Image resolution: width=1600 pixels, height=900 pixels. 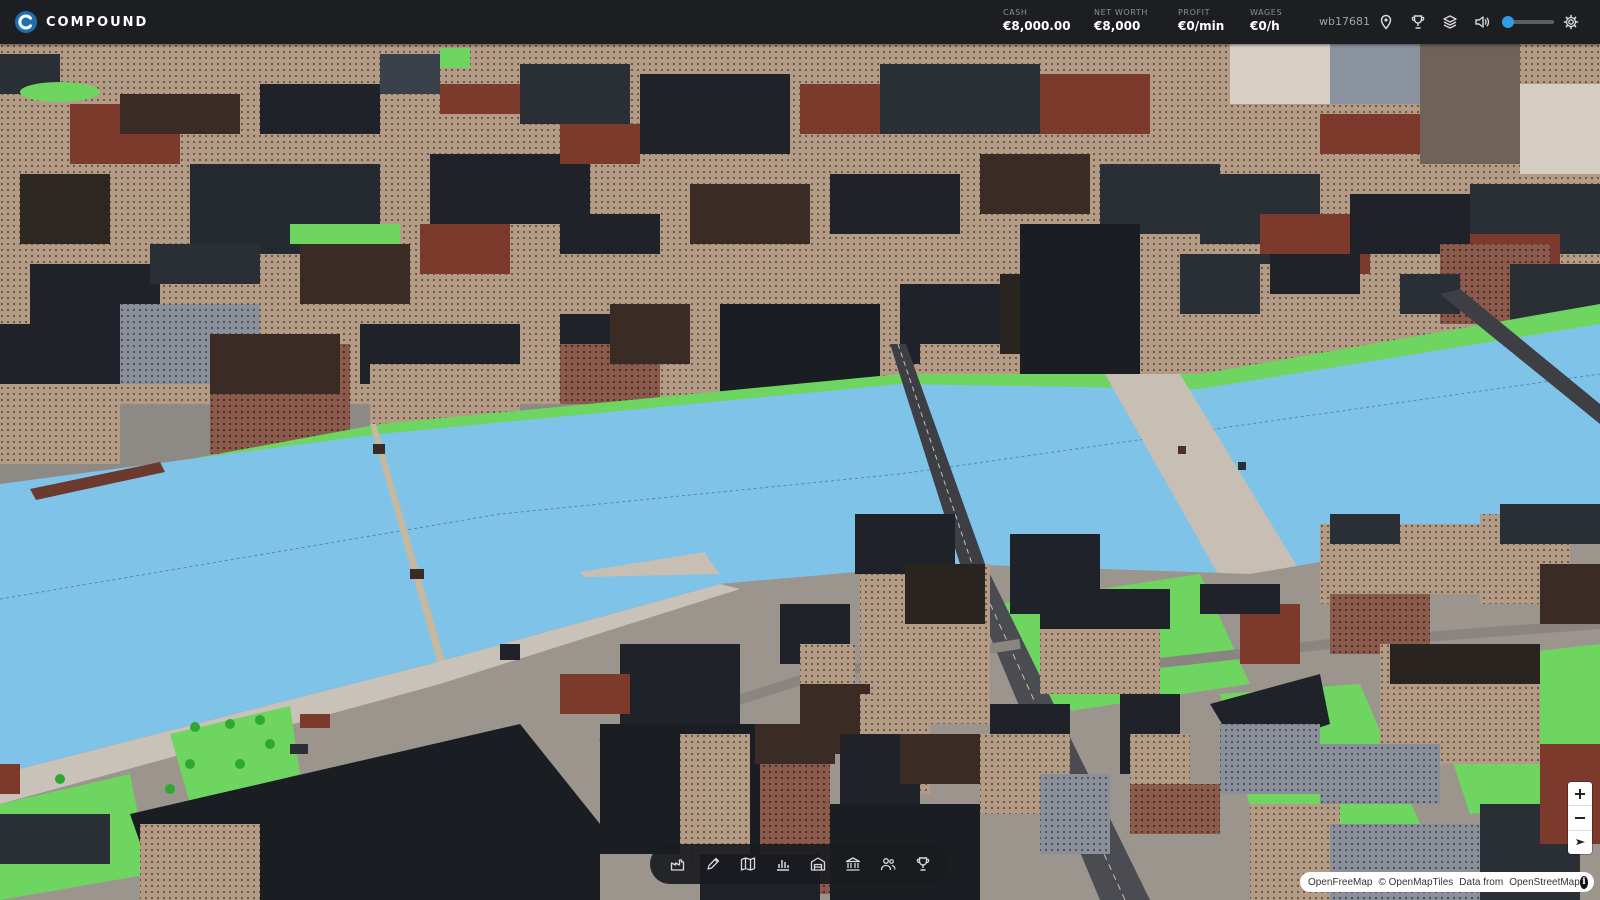 What do you see at coordinates (1450, 22) in the screenshot?
I see `layers-icon` at bounding box center [1450, 22].